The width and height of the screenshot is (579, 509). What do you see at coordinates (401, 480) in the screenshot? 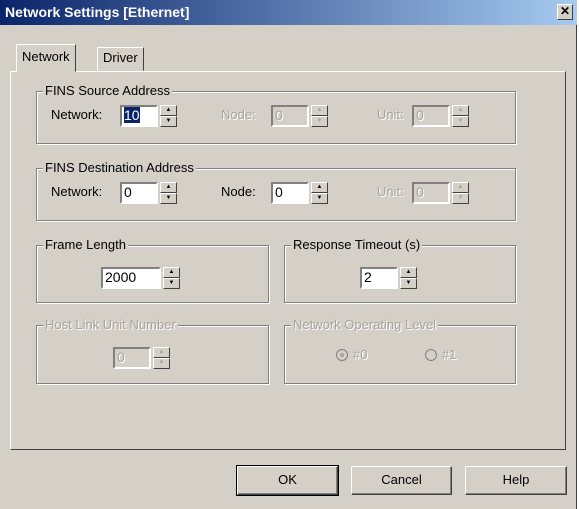
I see `cancel-button: Cancel` at bounding box center [401, 480].